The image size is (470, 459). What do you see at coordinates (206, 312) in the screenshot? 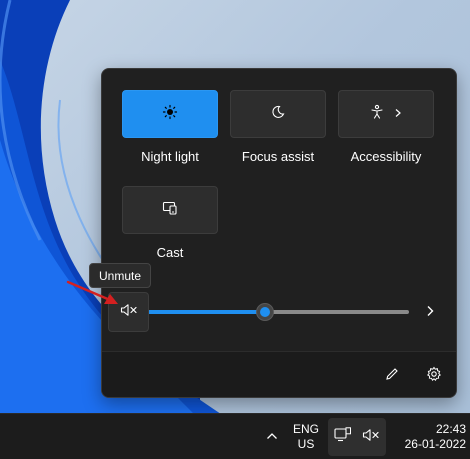
I see `volume-slider-fill` at bounding box center [206, 312].